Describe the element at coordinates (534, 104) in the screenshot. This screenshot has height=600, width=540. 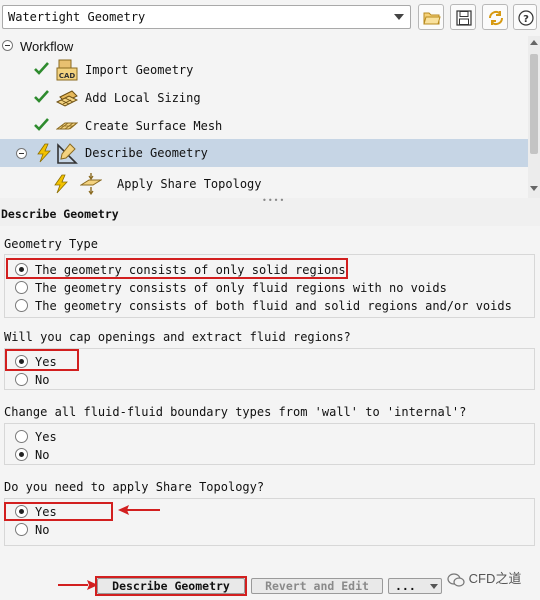
I see `scroll-thumb` at that location.